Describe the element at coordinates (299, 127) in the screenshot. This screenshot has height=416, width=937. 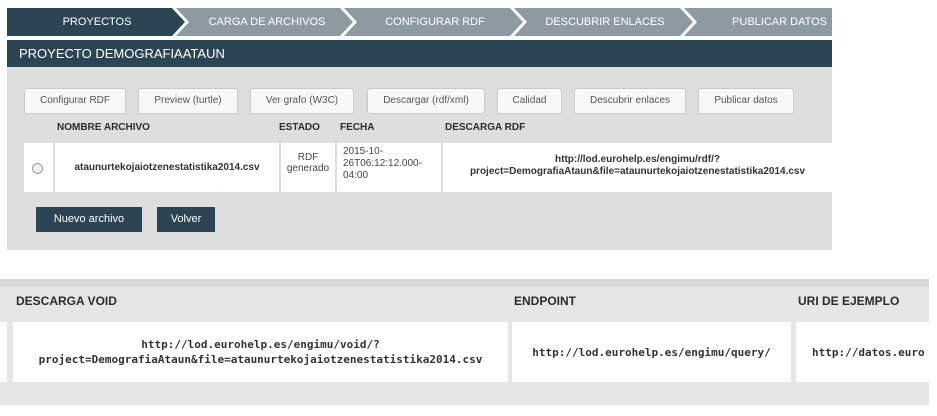
I see `col-header-estado: ESTADO` at that location.